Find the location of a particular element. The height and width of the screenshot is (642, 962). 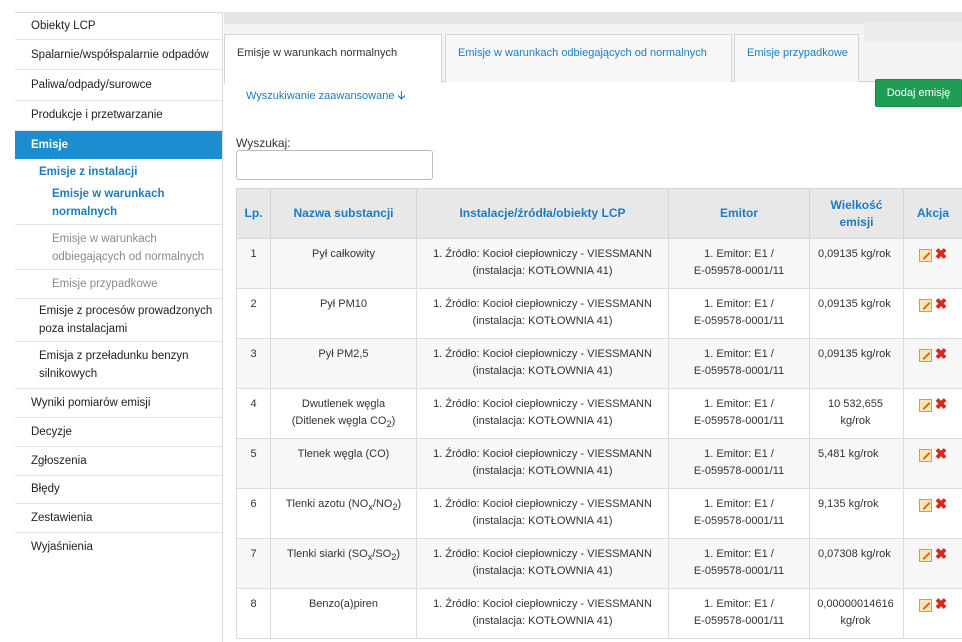

add-emission-button: Dodaj emisję is located at coordinates (918, 93).